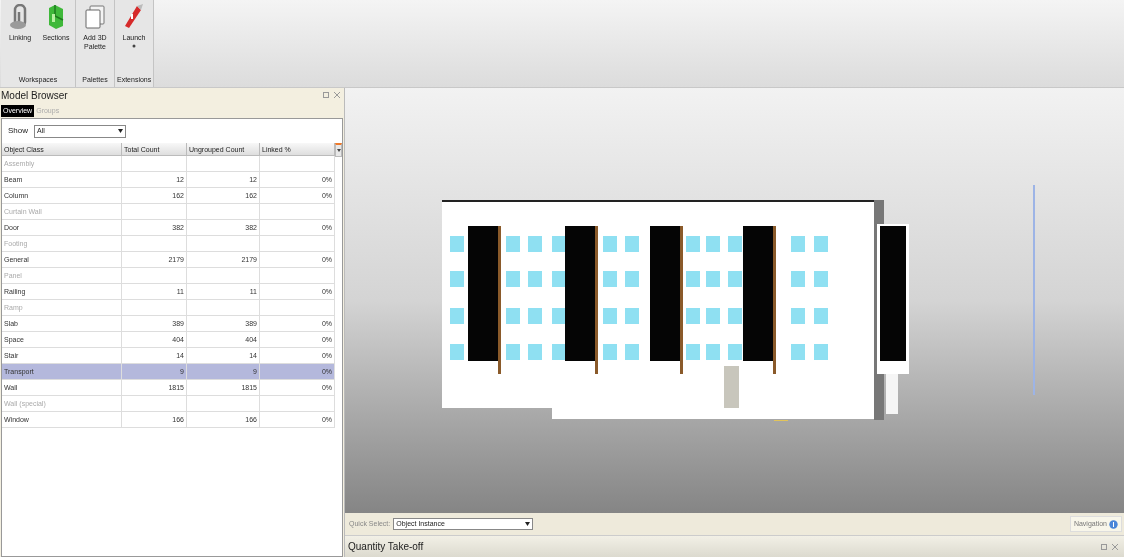 The height and width of the screenshot is (557, 1124). Describe the element at coordinates (134, 17) in the screenshot. I see `knife-icon` at that location.